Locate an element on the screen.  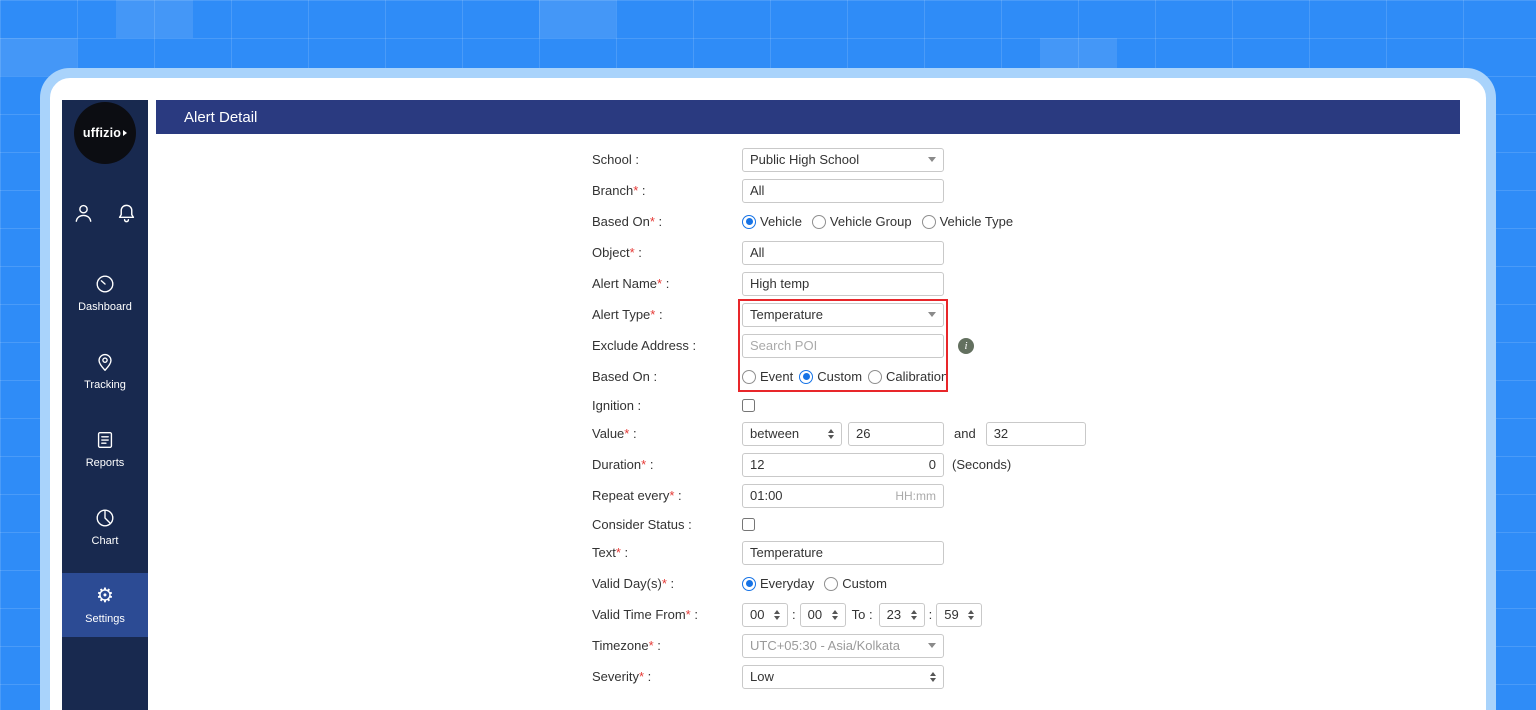
based-on-mode-radio-group: Event Custom Calibration is located at coordinates (845, 376).